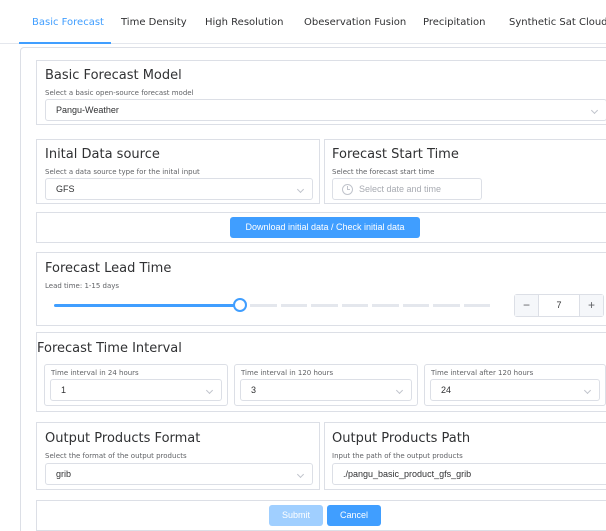 The width and height of the screenshot is (606, 531). Describe the element at coordinates (325, 110) in the screenshot. I see `basic-model-select: Pangu-Weather` at that location.